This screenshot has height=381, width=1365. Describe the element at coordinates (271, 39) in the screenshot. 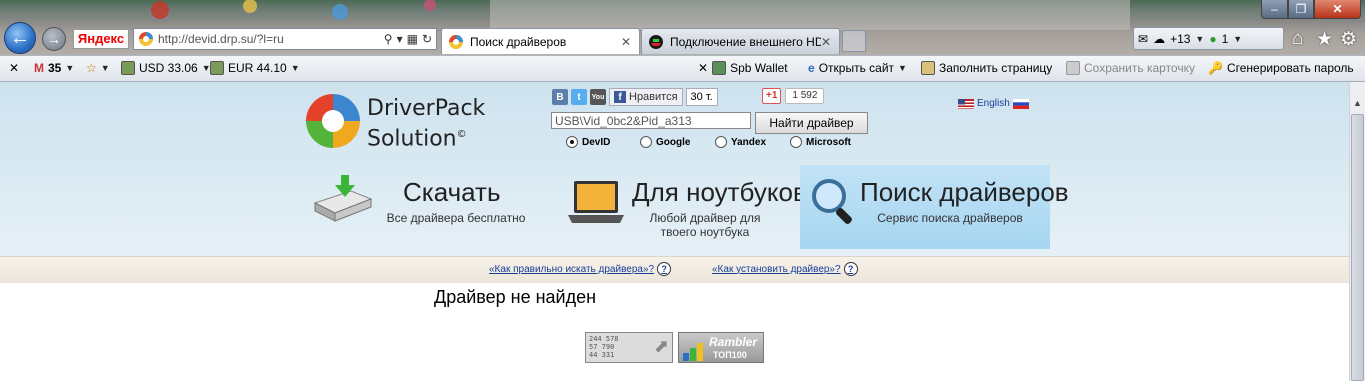

I see `address-url: http://devid.drp.su/?l=ru` at that location.